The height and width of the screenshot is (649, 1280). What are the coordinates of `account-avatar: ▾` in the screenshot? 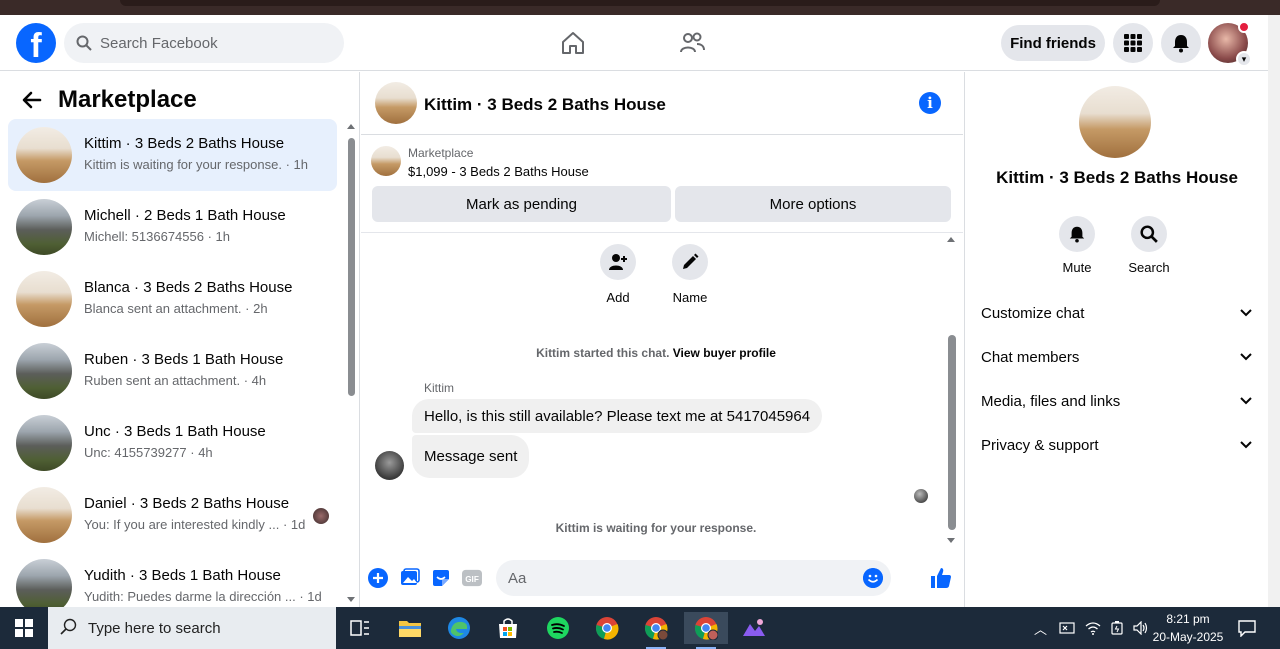 It's located at (1230, 44).